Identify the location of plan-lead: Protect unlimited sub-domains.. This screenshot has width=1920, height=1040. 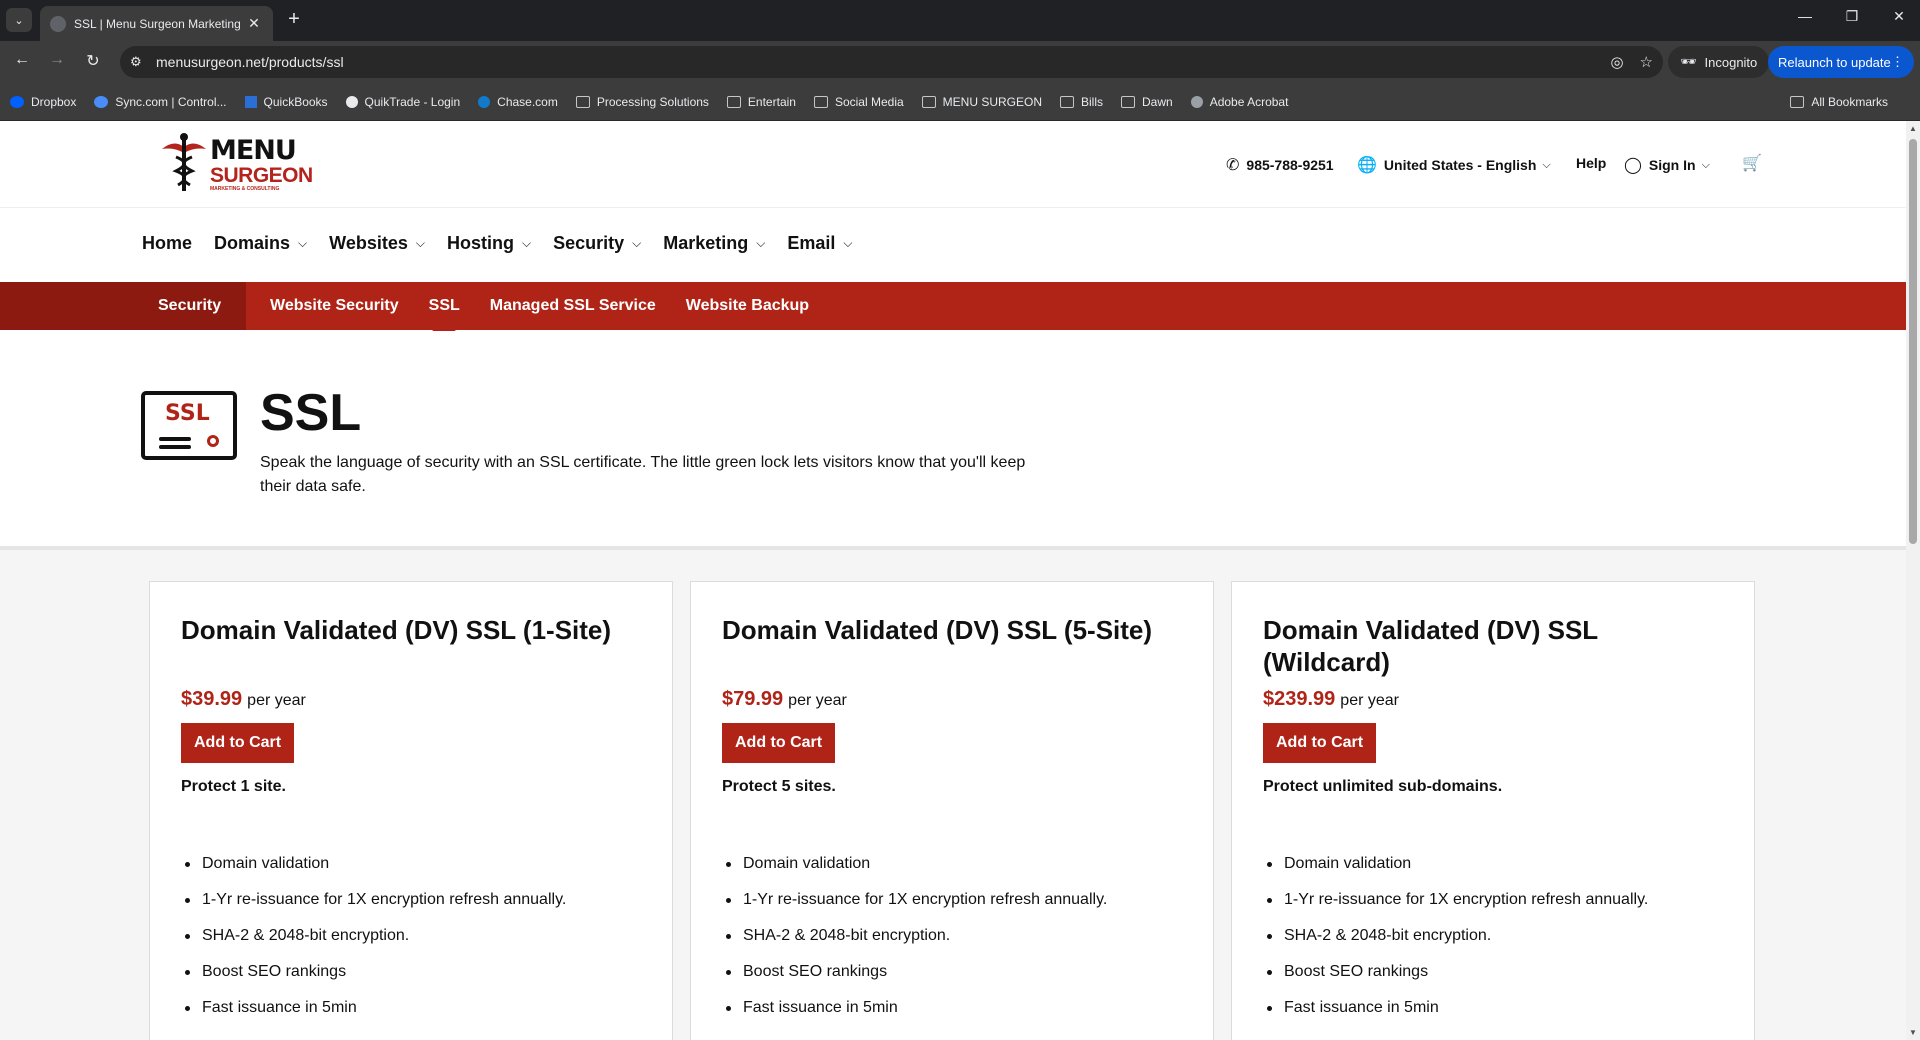
(1383, 786).